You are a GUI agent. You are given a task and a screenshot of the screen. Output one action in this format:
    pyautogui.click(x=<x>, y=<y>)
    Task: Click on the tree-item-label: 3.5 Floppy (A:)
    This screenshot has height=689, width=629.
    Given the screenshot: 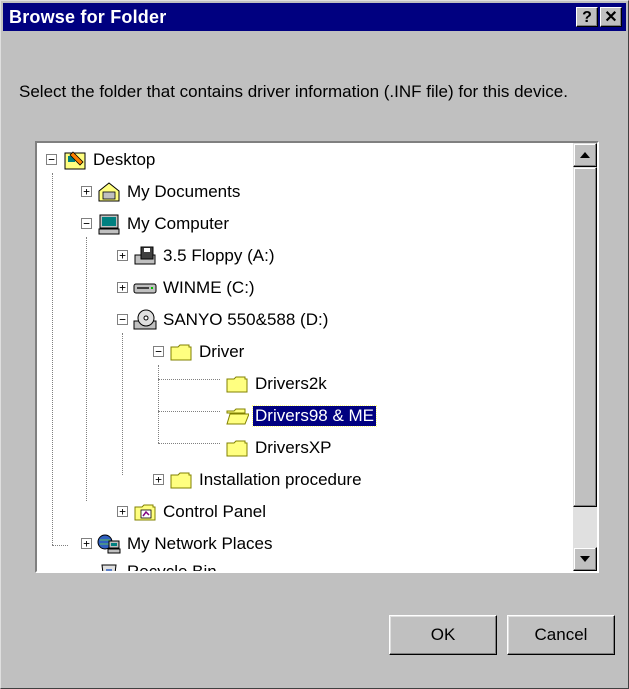 What is the action you would take?
    pyautogui.click(x=219, y=255)
    